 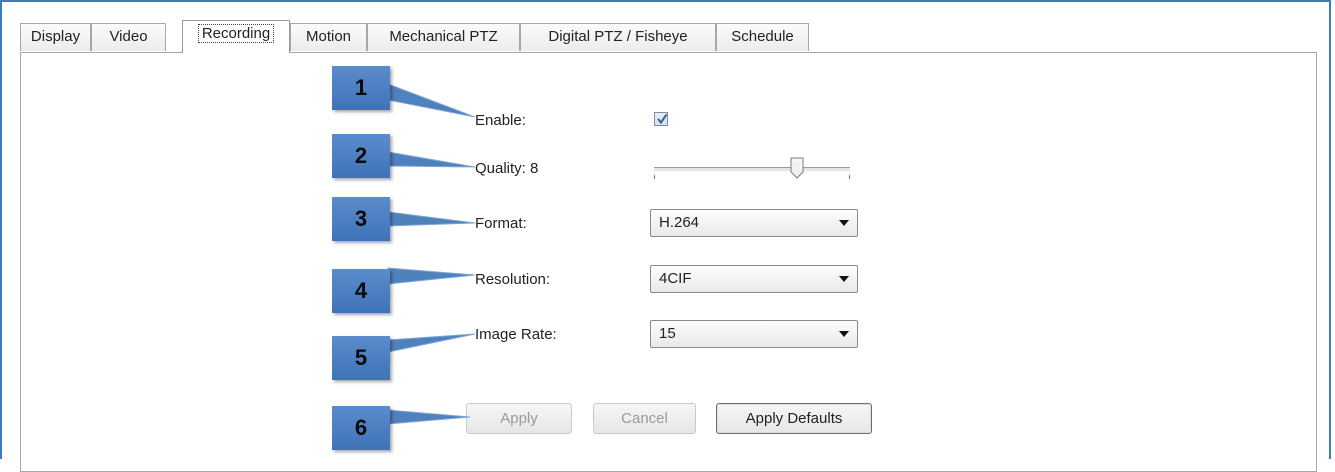 I want to click on callout-2: 2, so click(x=361, y=156).